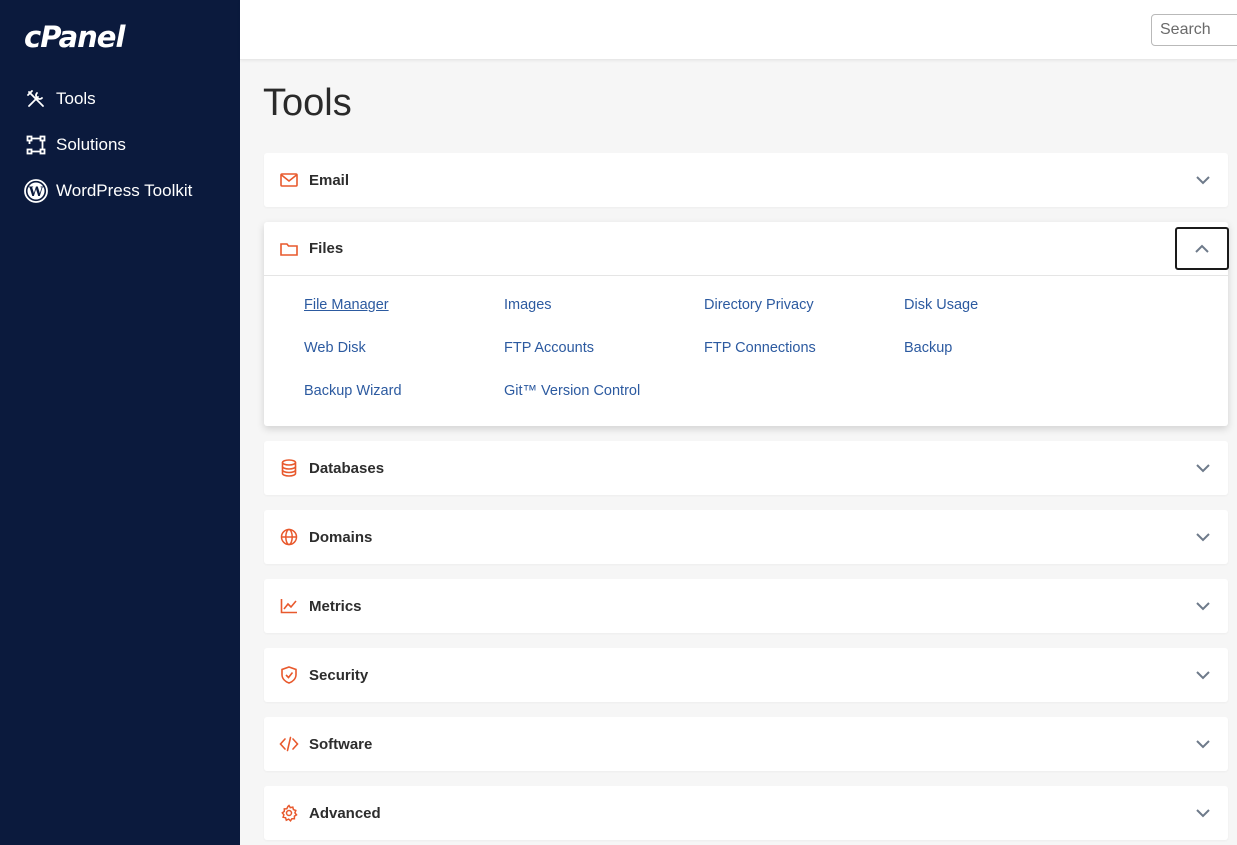 The height and width of the screenshot is (845, 1237). I want to click on wordpress-icon: W, so click(36, 191).